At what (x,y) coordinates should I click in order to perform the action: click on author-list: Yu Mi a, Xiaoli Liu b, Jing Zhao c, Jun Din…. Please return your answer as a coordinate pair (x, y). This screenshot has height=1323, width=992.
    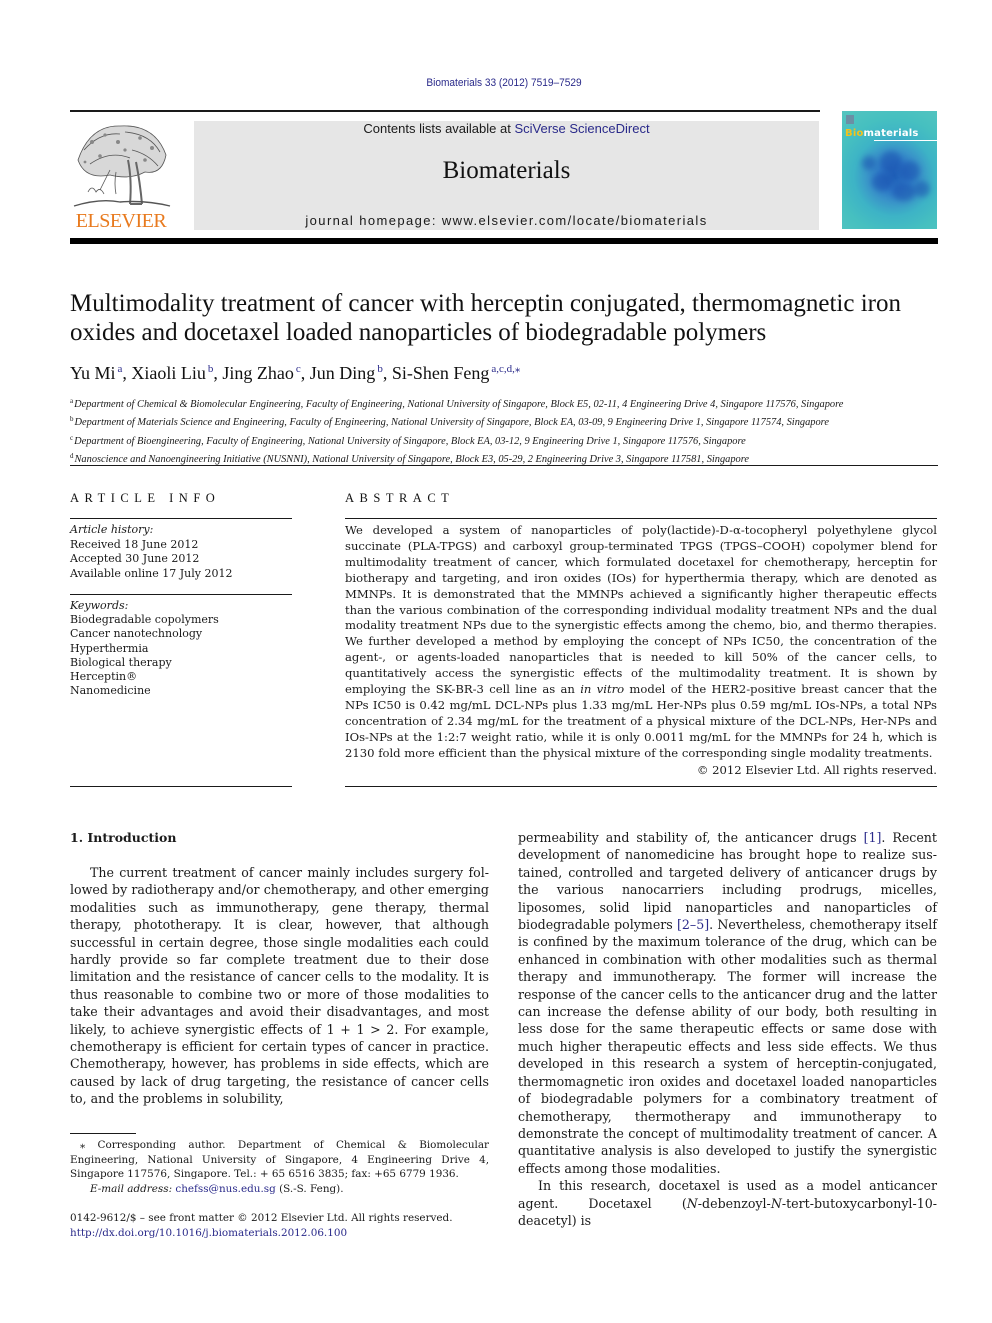
    Looking at the image, I should click on (295, 373).